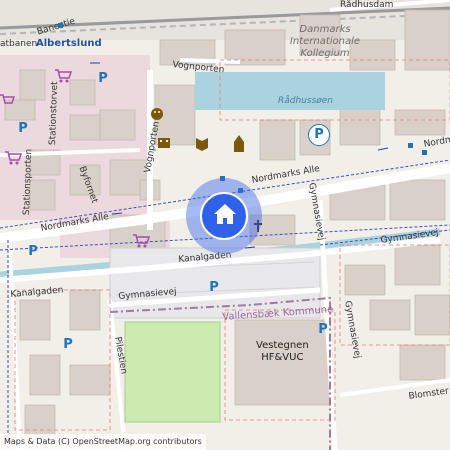 This screenshot has width=450, height=450. I want to click on lake-label: Rådhussøen, so click(306, 101).